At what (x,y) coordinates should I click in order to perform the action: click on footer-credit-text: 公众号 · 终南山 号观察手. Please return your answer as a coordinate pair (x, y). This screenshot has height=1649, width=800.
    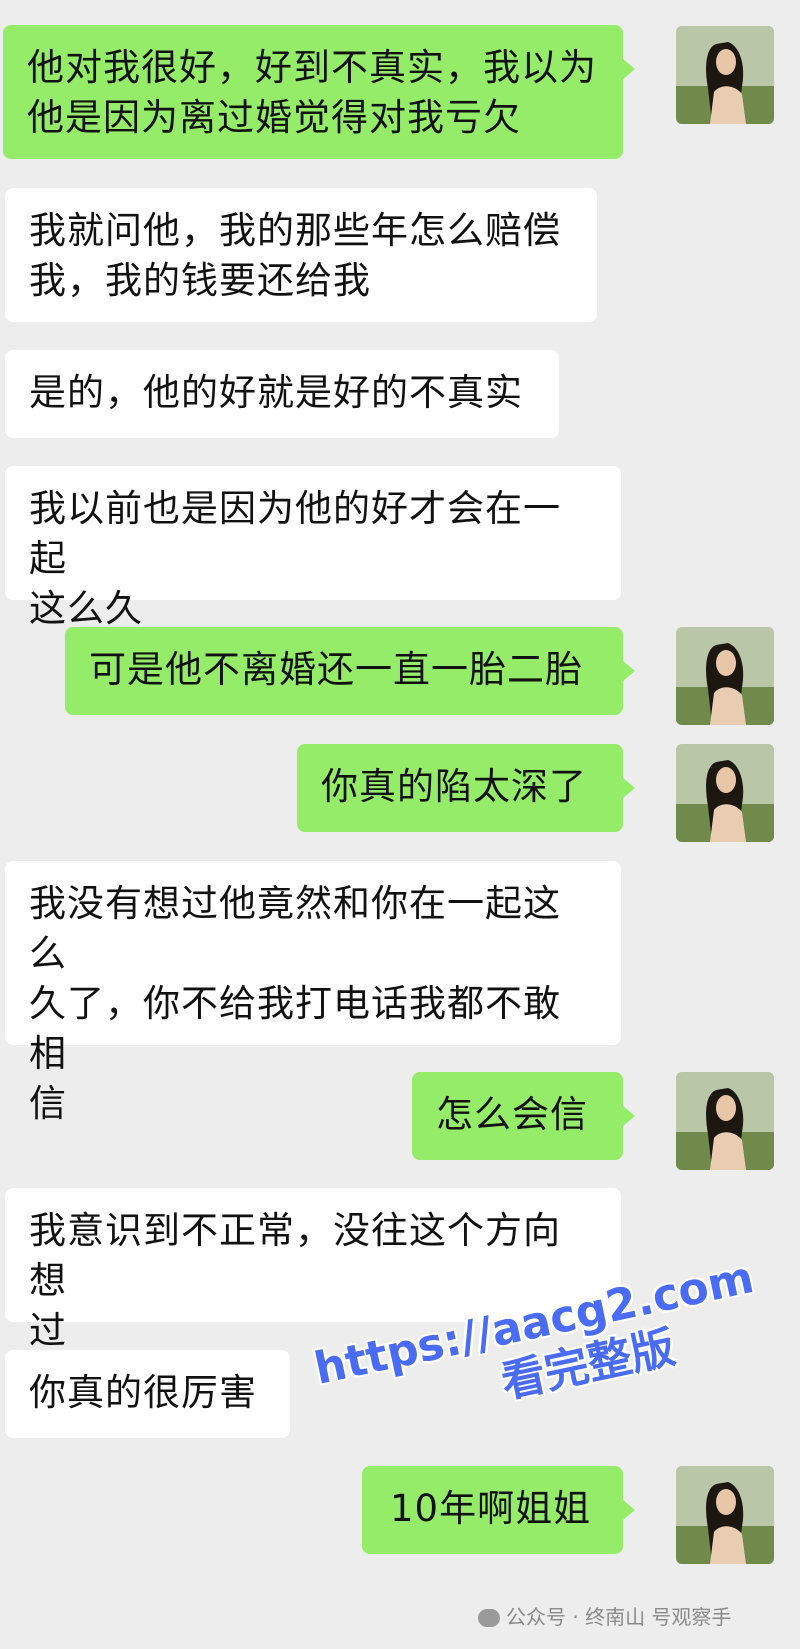
    Looking at the image, I should click on (619, 1617).